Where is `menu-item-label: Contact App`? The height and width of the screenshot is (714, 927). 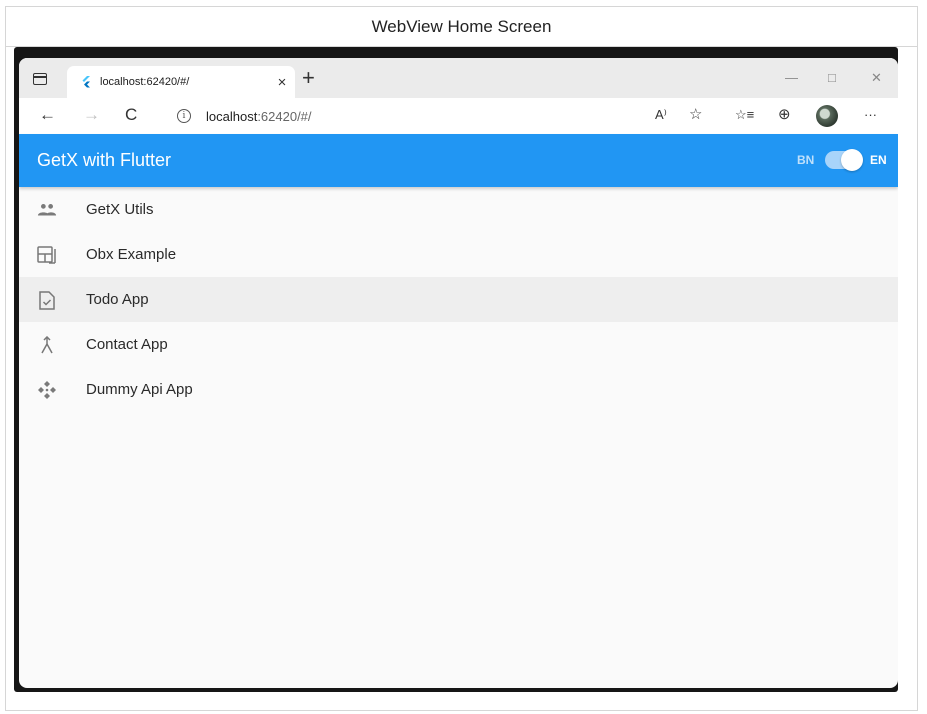
menu-item-label: Contact App is located at coordinates (127, 344).